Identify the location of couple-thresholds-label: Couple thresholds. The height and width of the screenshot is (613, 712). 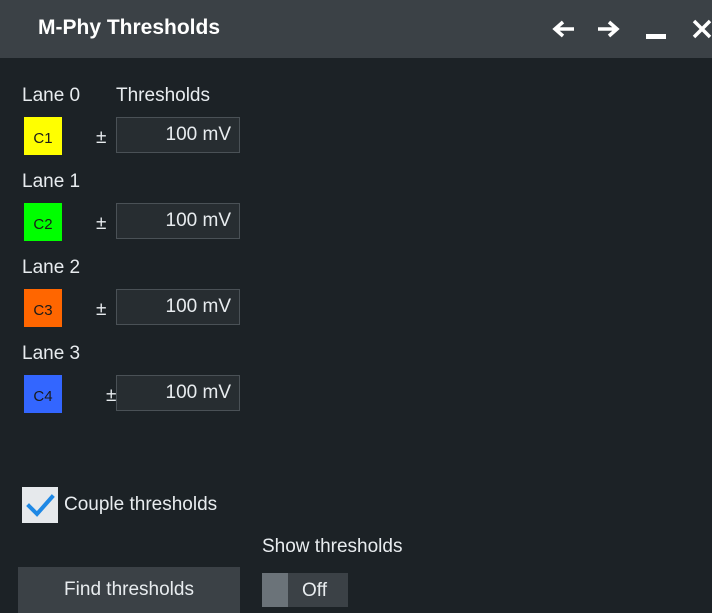
(141, 504).